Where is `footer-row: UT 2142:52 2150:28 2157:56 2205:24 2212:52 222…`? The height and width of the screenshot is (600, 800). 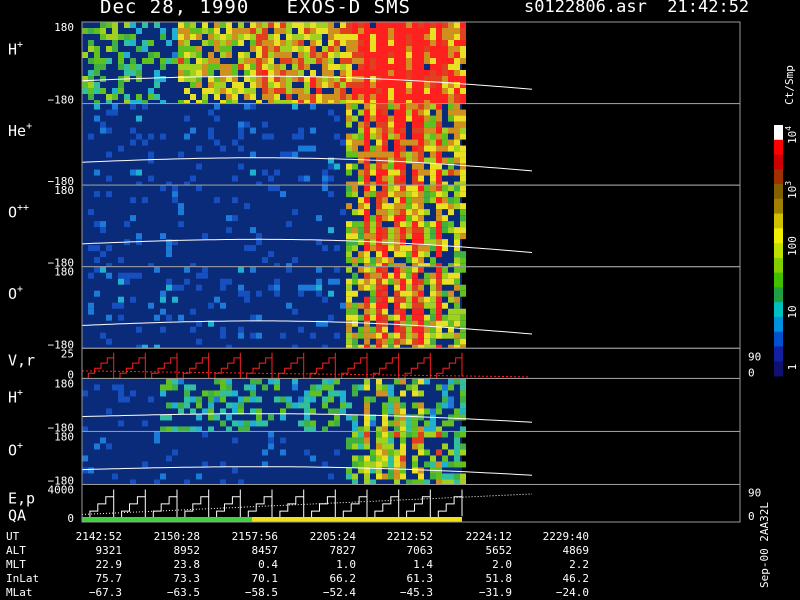 footer-row: UT 2142:52 2150:28 2157:56 2205:24 2212:52 222… is located at coordinates (390, 537).